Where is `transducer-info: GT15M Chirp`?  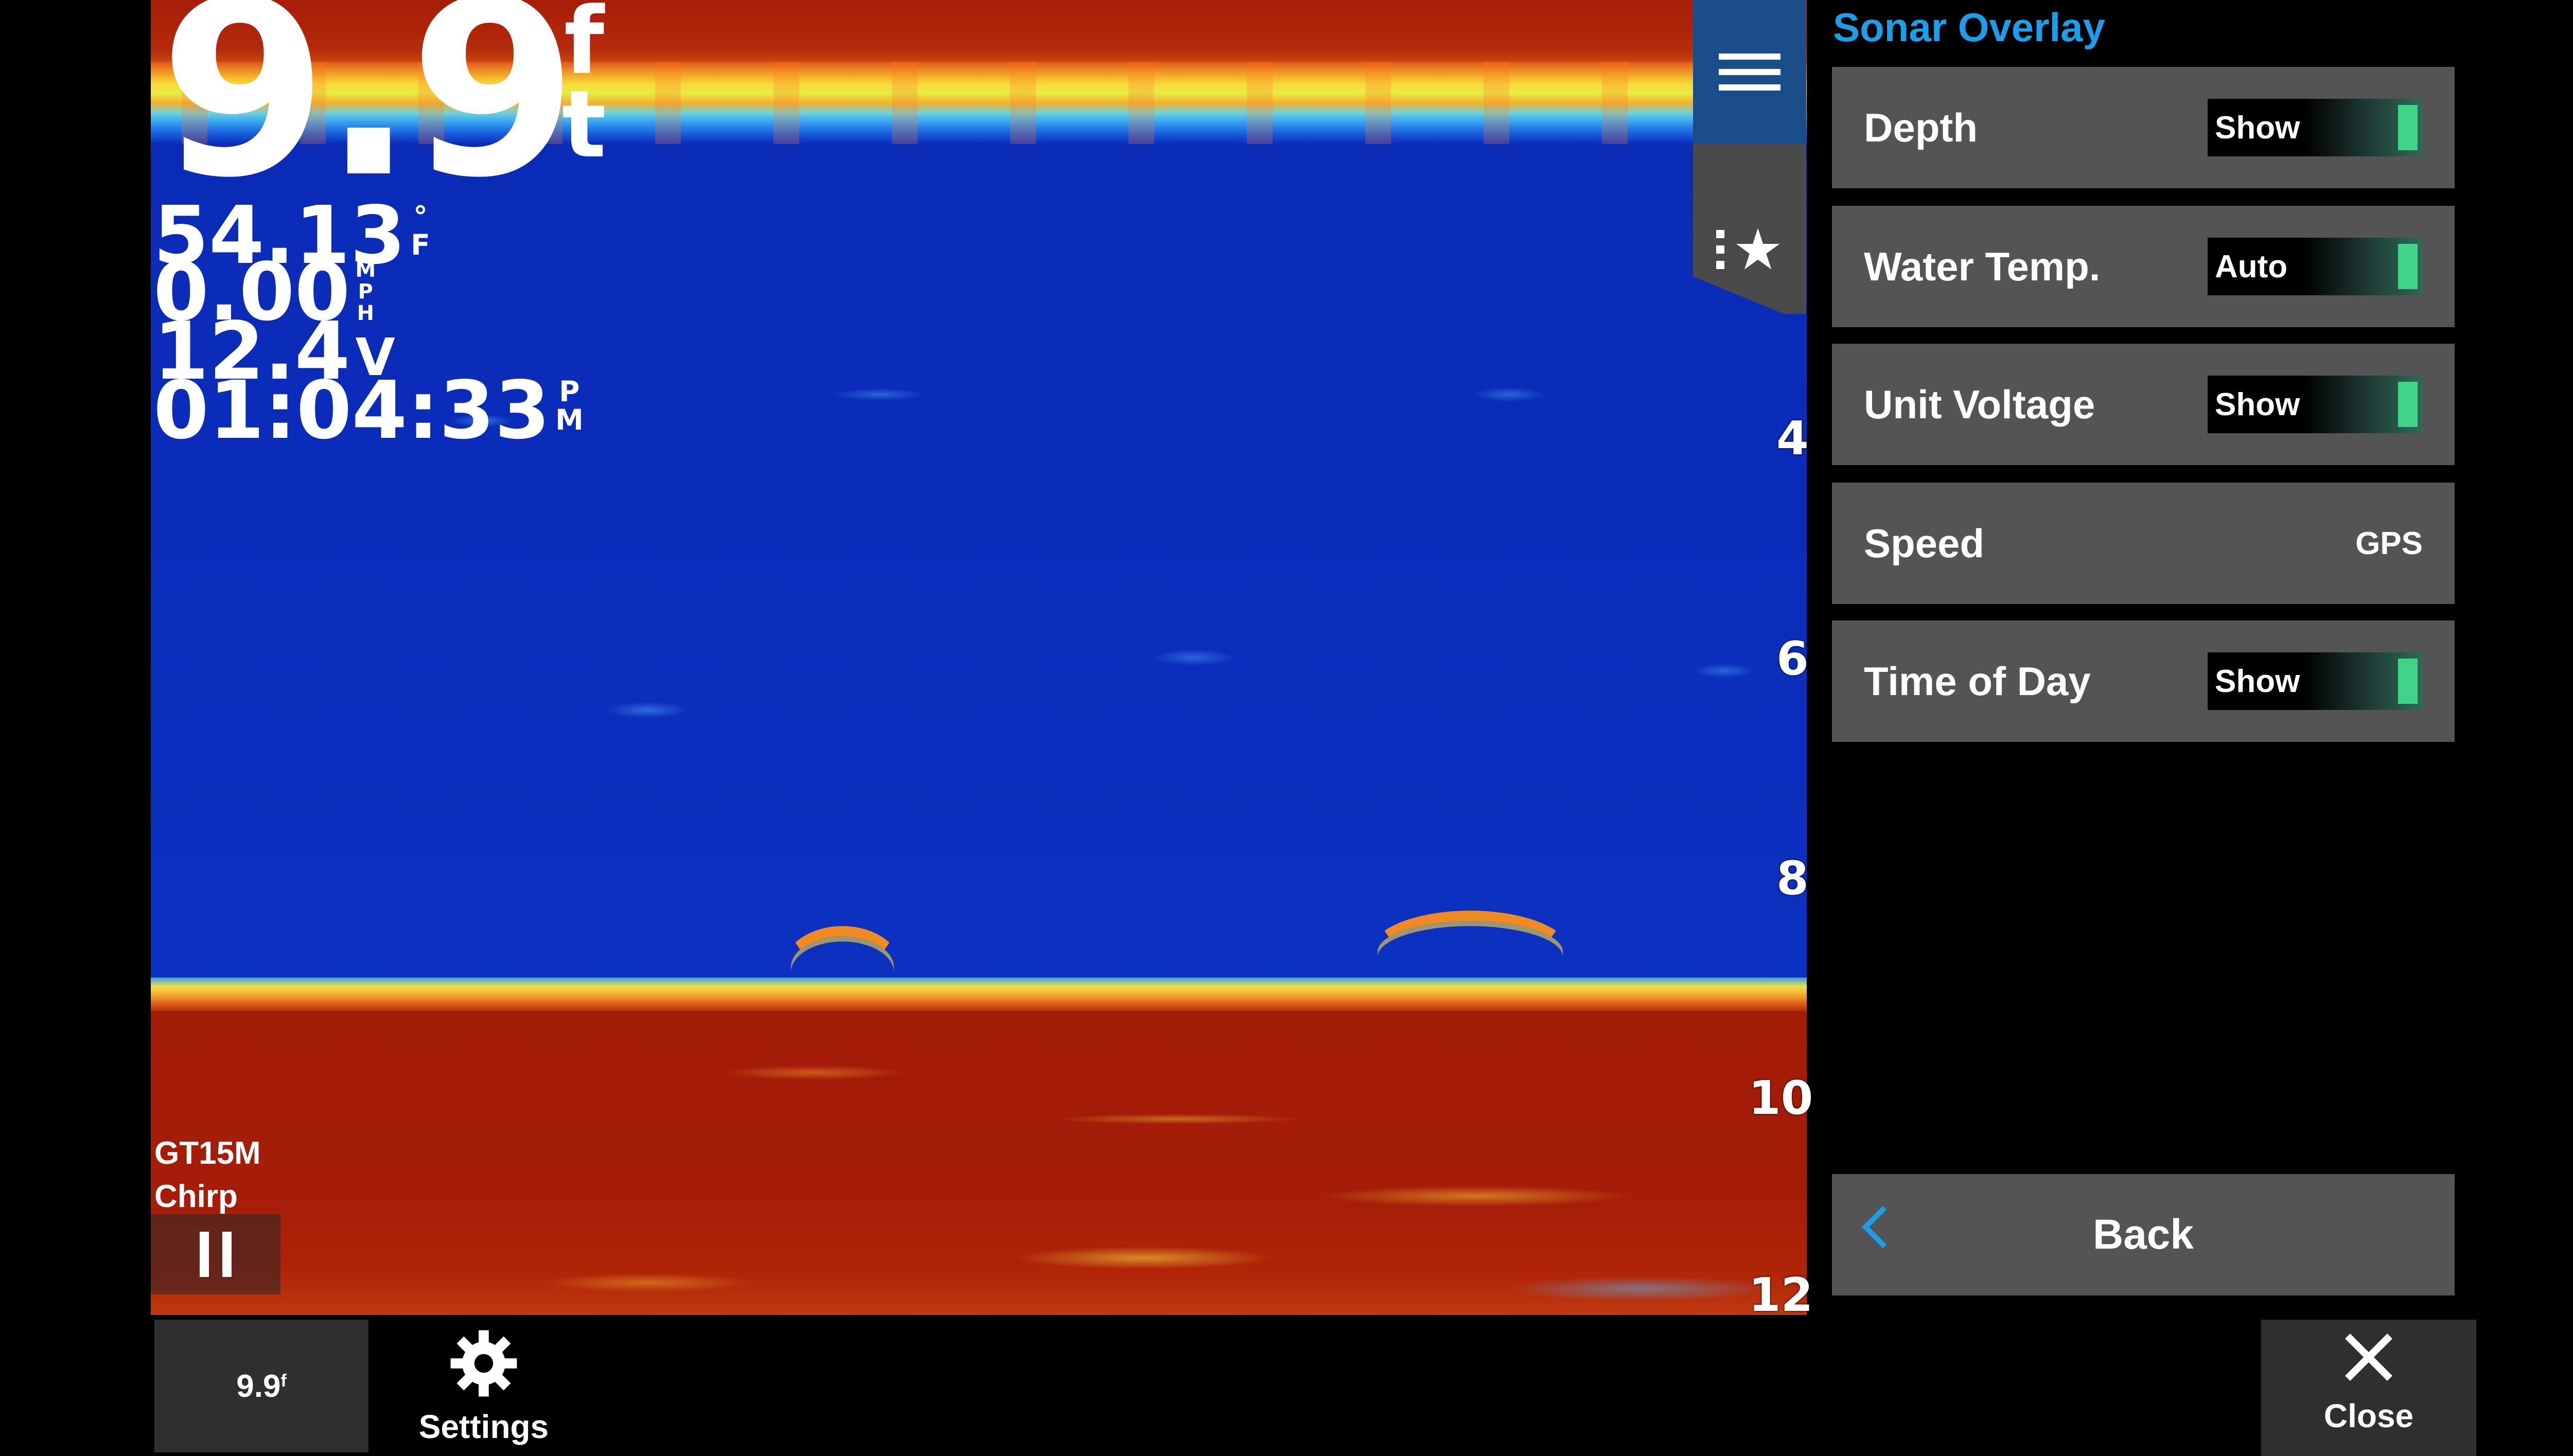 transducer-info: GT15M Chirp is located at coordinates (207, 1175).